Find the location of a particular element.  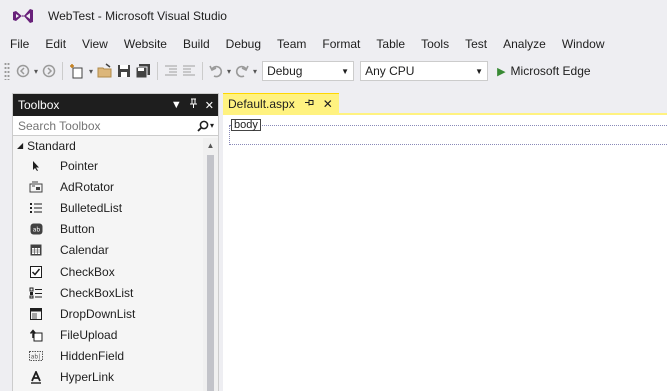

toolbox-item-checkbox: CheckBox is located at coordinates (115, 271).